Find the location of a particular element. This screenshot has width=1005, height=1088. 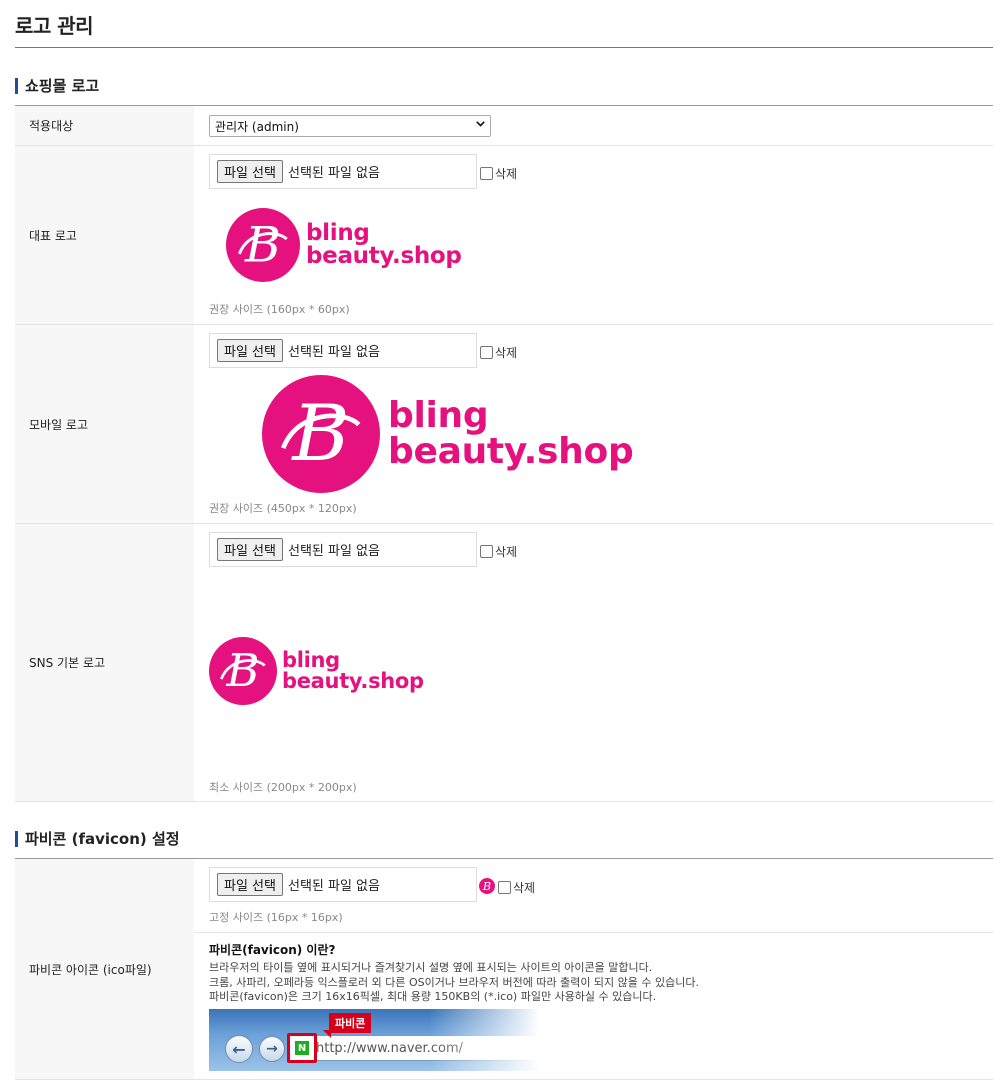

back-arrow-icon: ← is located at coordinates (239, 1049).